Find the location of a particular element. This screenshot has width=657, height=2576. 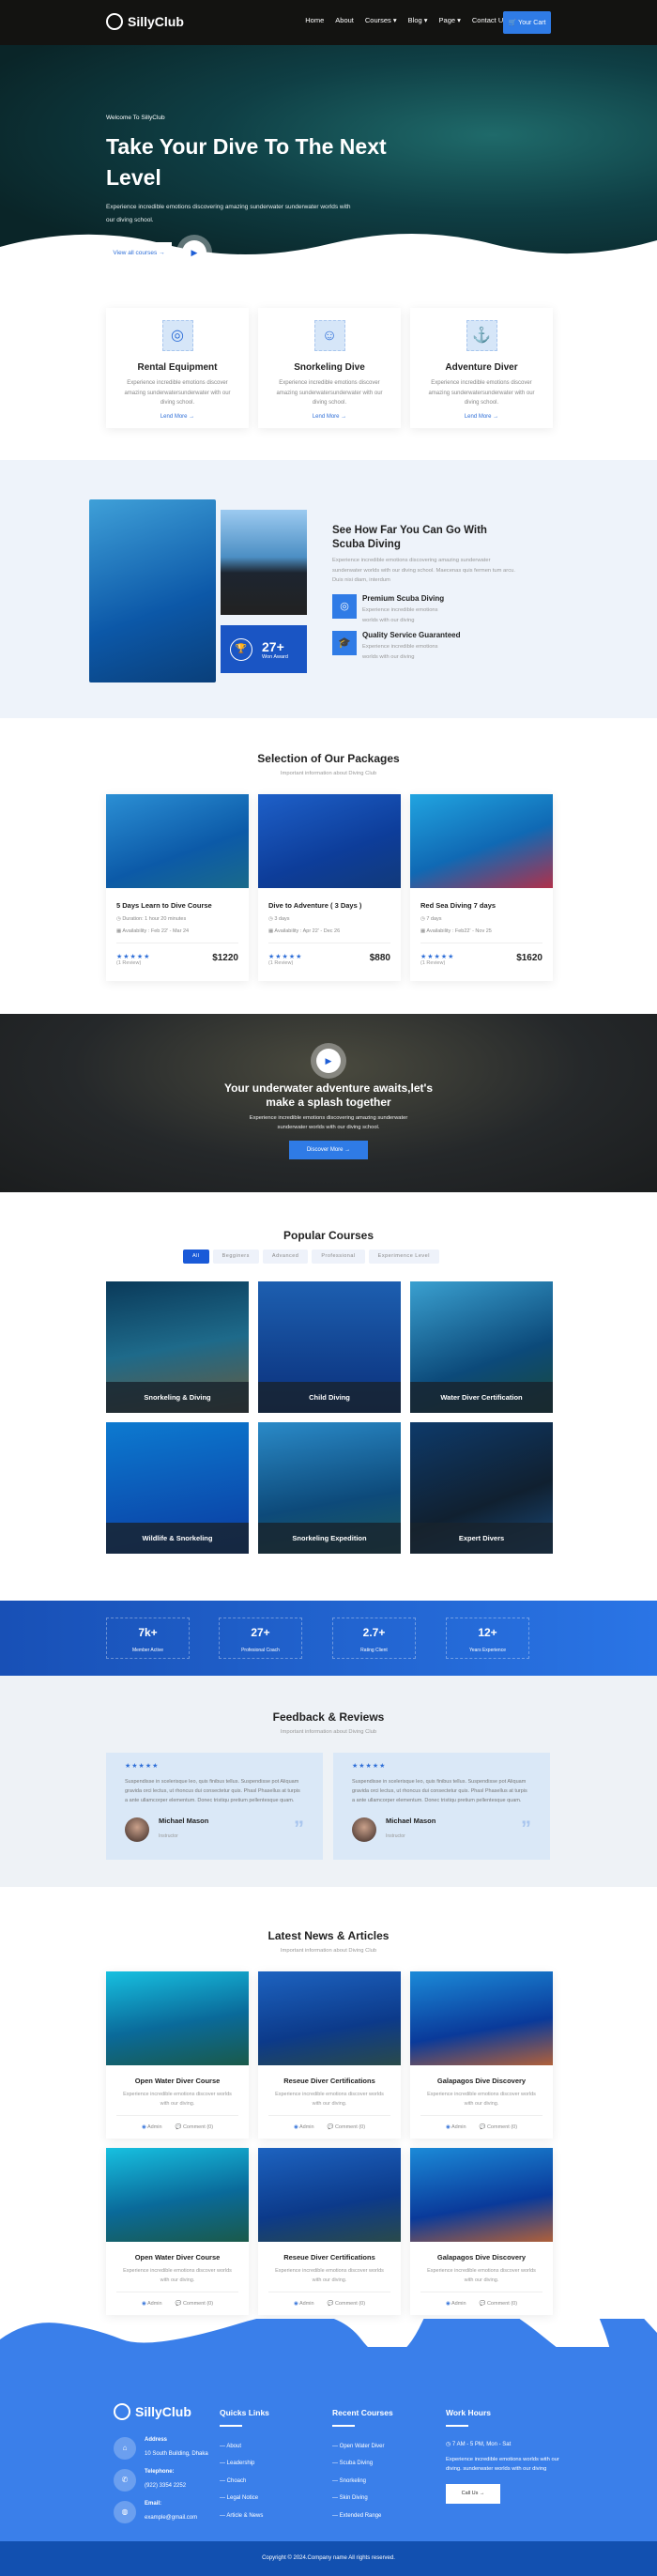

tab-beginners: Begginers is located at coordinates (235, 1257).